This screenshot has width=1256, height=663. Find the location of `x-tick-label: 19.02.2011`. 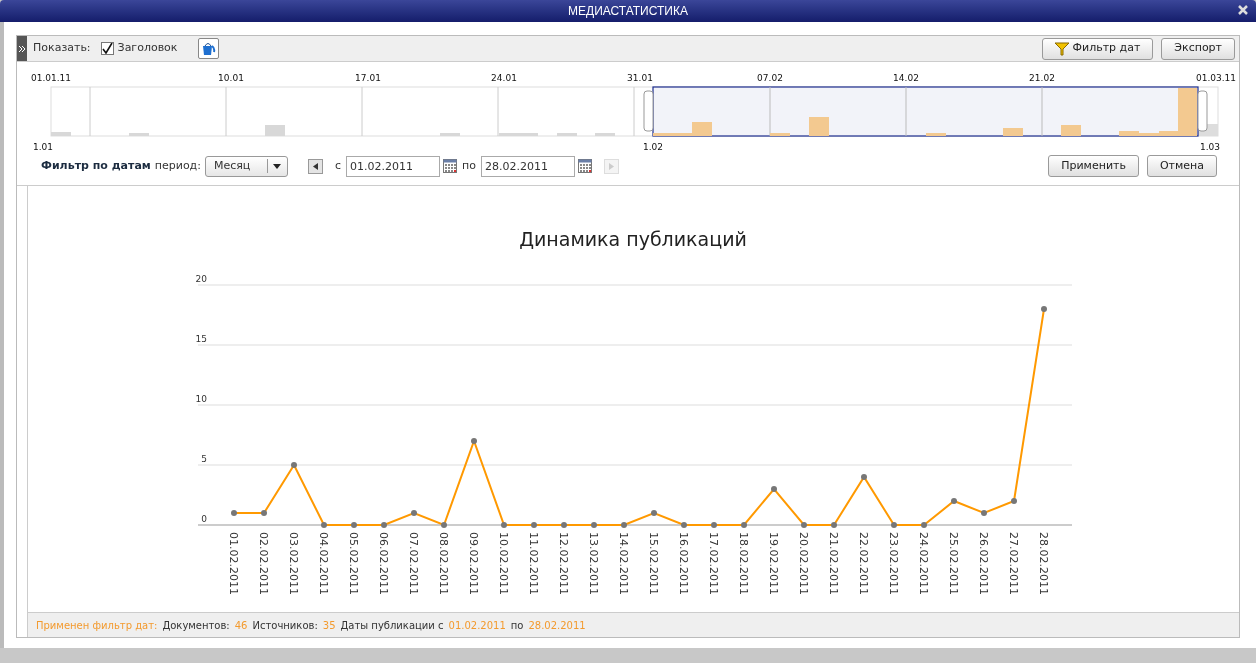

x-tick-label: 19.02.2011 is located at coordinates (773, 563).